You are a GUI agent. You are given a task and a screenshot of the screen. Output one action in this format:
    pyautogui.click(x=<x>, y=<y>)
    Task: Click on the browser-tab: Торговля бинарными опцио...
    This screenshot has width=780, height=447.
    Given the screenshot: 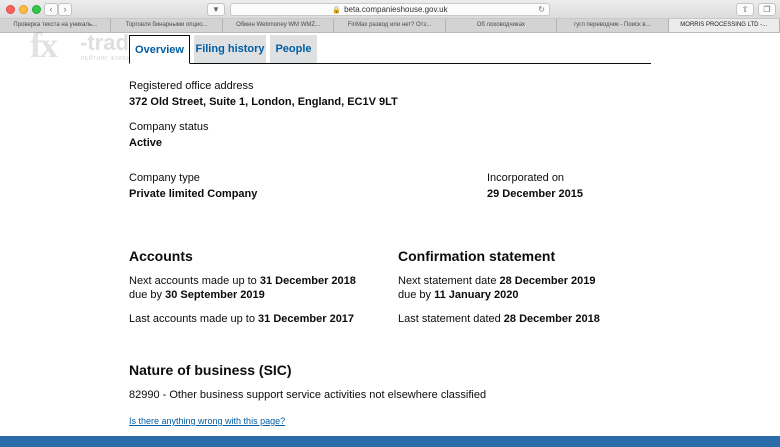 What is the action you would take?
    pyautogui.click(x=167, y=25)
    